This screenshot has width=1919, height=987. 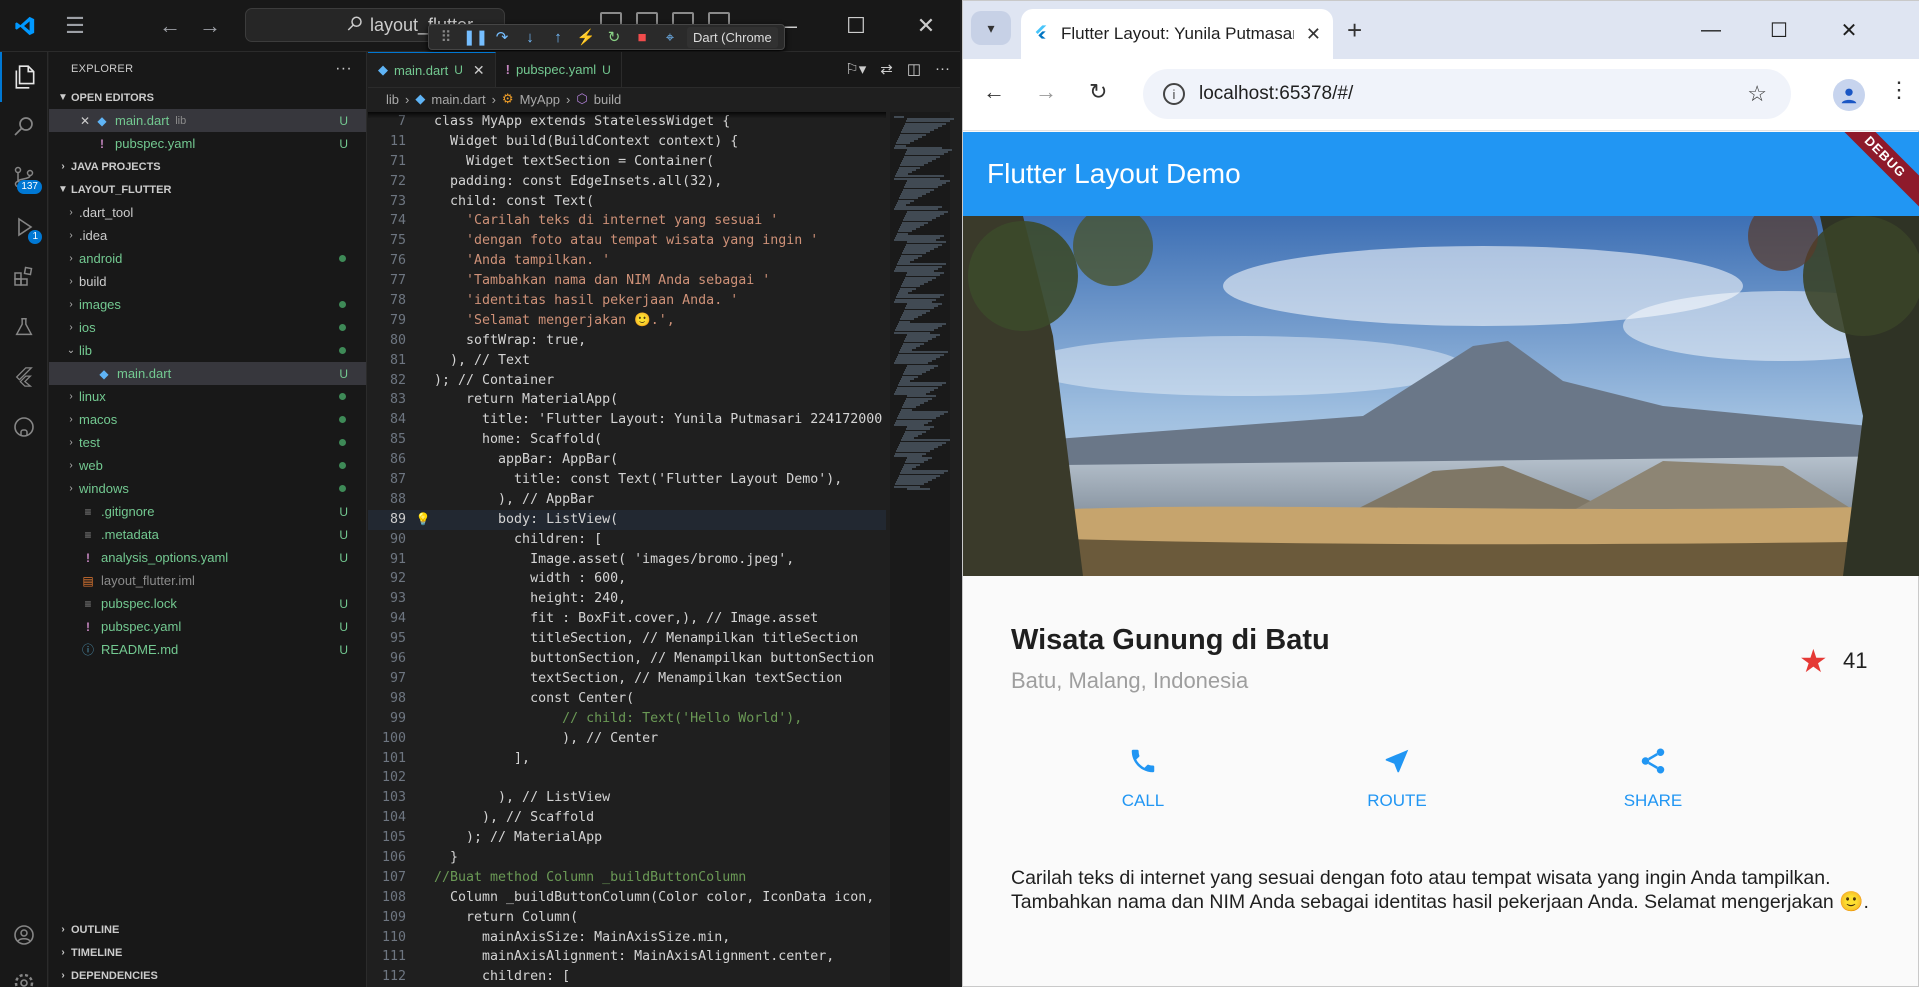 What do you see at coordinates (627, 182) in the screenshot?
I see `code-line: 72 padding: const EdgeInsets.all(32),` at bounding box center [627, 182].